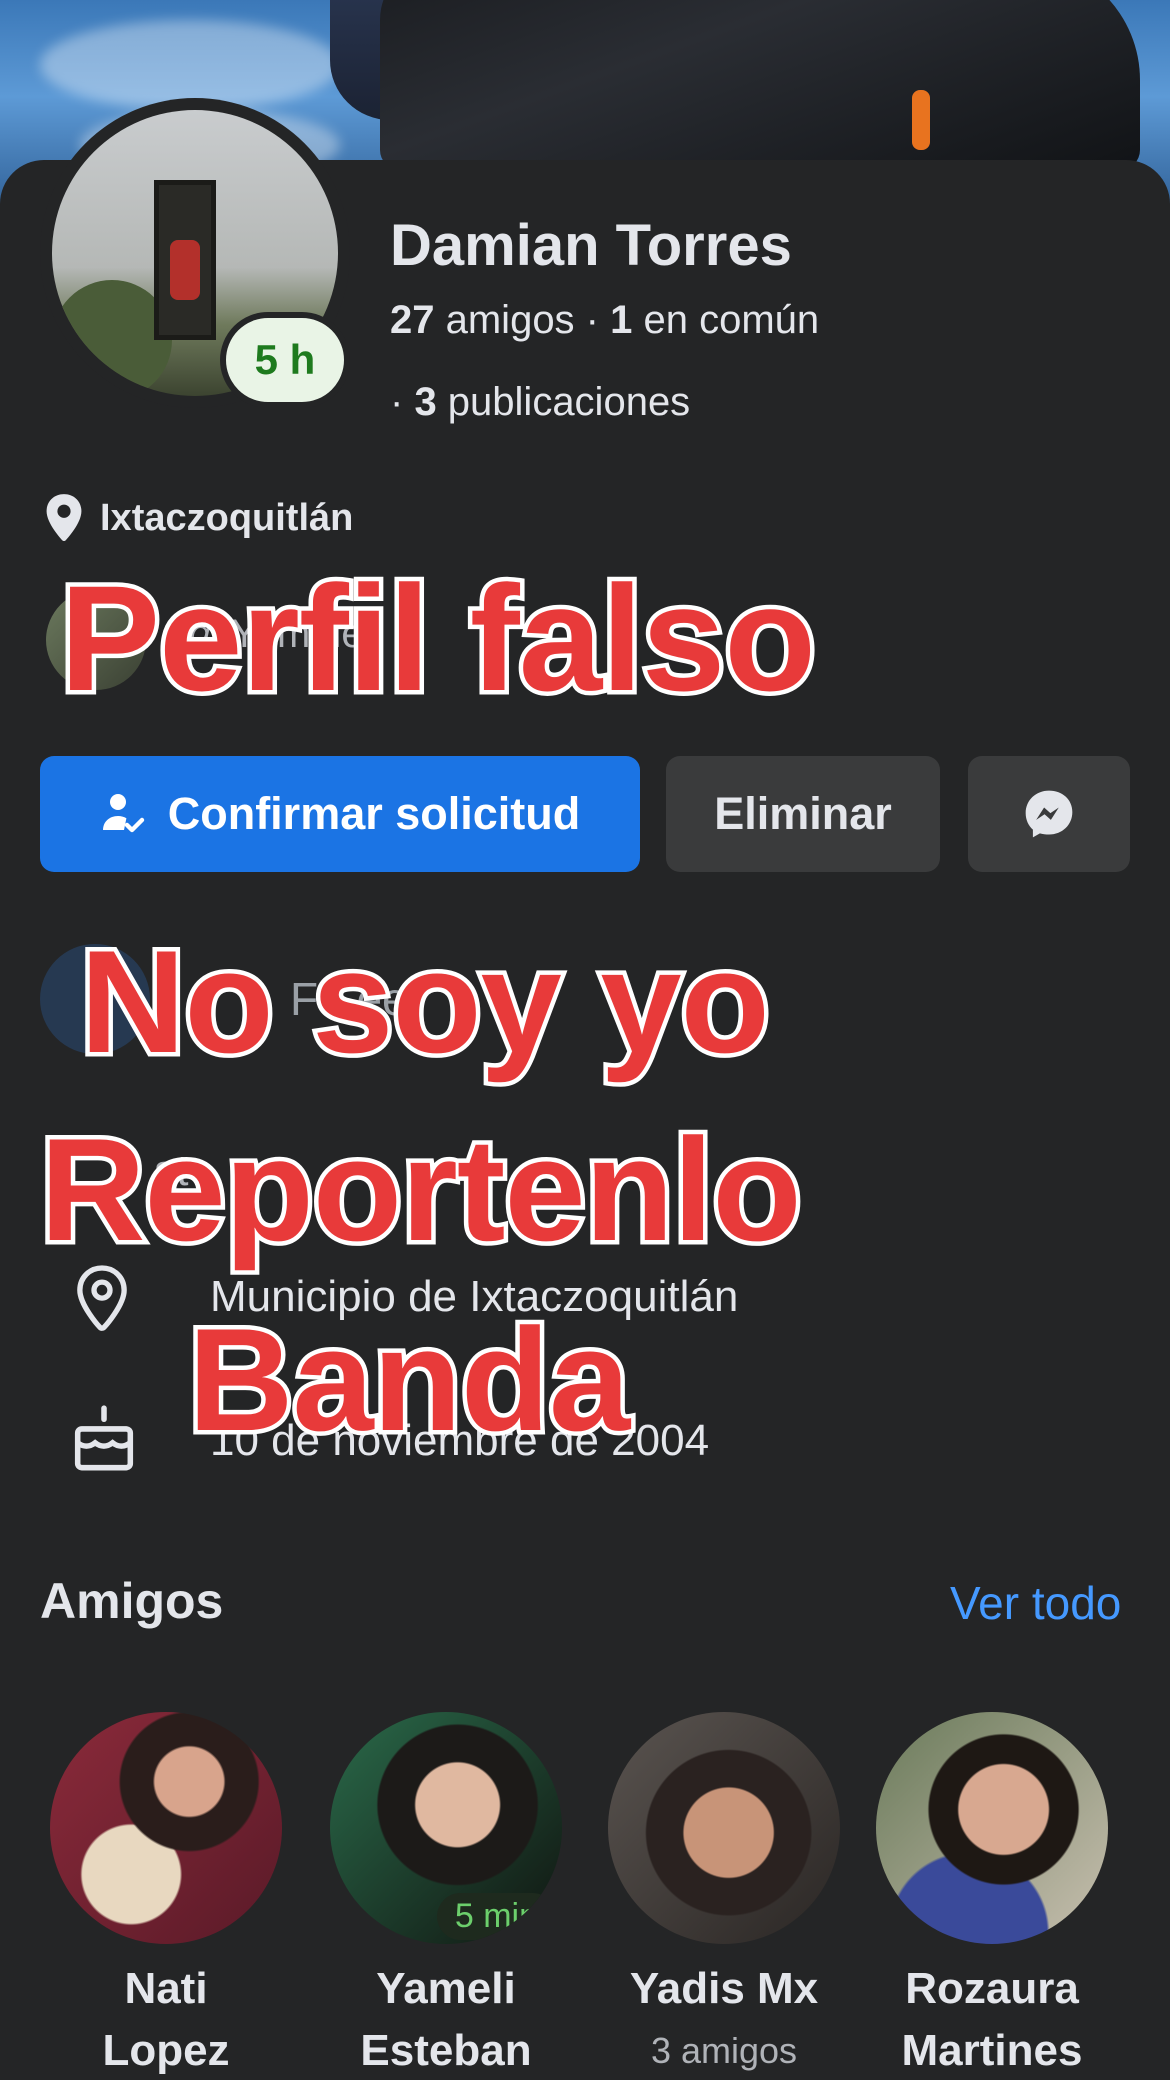 This screenshot has width=1170, height=2080. Describe the element at coordinates (402, 402) in the screenshot. I see `posts-prefix: ·` at that location.